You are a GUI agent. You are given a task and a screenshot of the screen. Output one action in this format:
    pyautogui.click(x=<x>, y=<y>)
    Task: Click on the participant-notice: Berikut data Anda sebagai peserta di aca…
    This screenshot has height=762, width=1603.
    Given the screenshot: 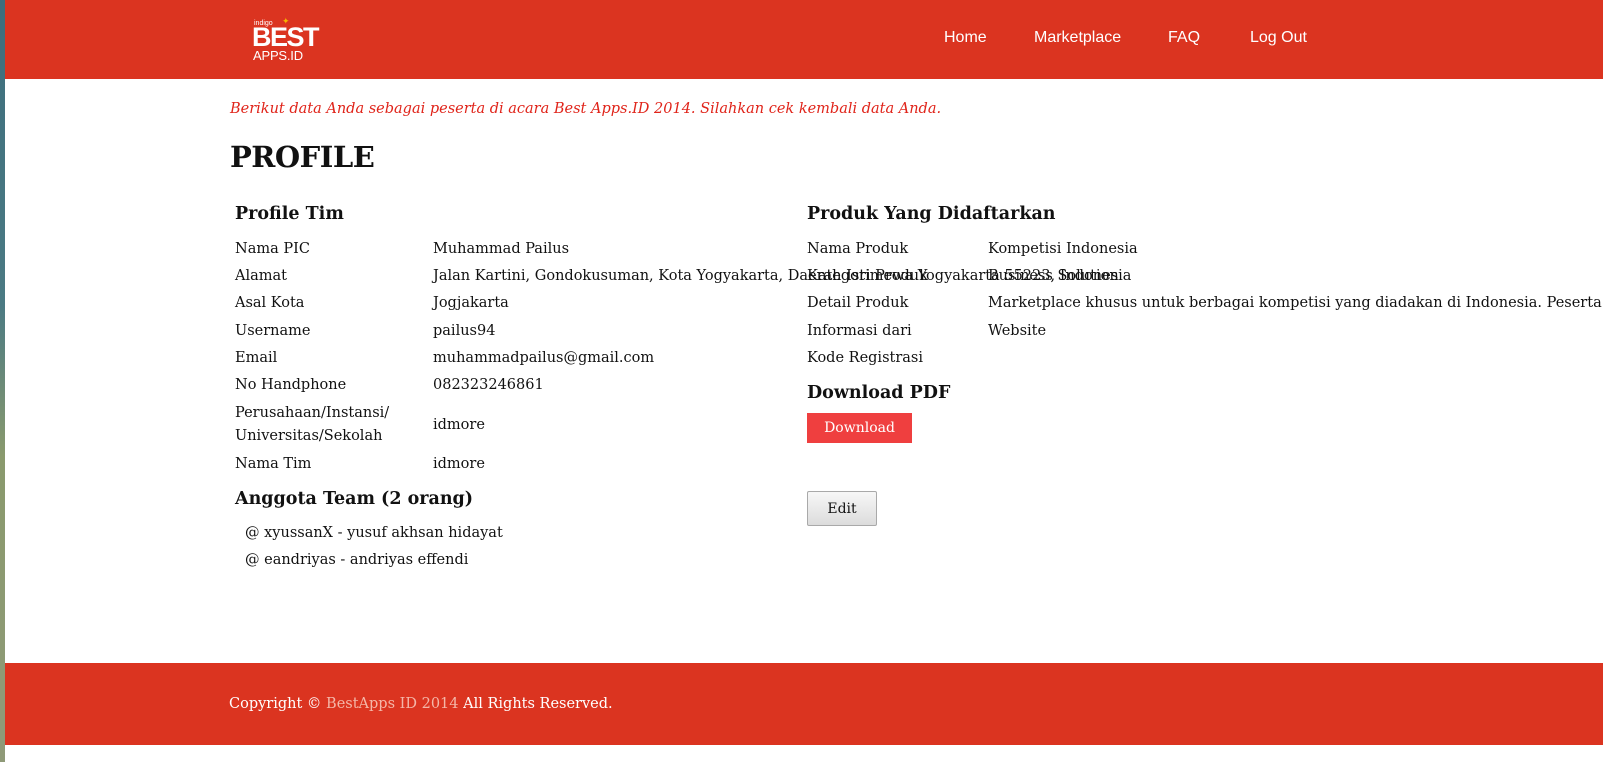 What is the action you would take?
    pyautogui.click(x=586, y=109)
    